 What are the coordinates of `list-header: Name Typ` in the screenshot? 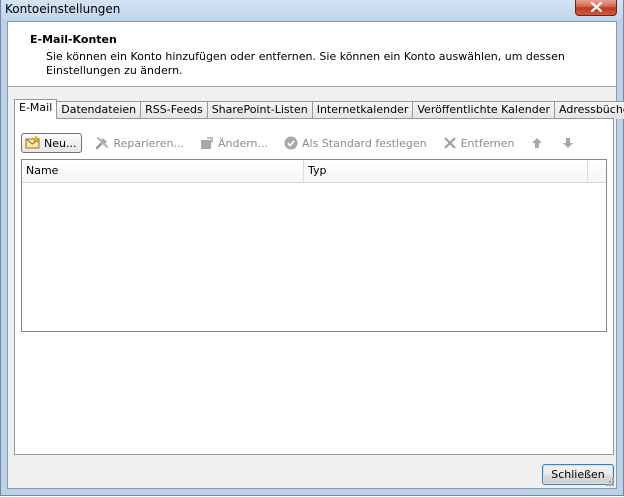 It's located at (314, 171).